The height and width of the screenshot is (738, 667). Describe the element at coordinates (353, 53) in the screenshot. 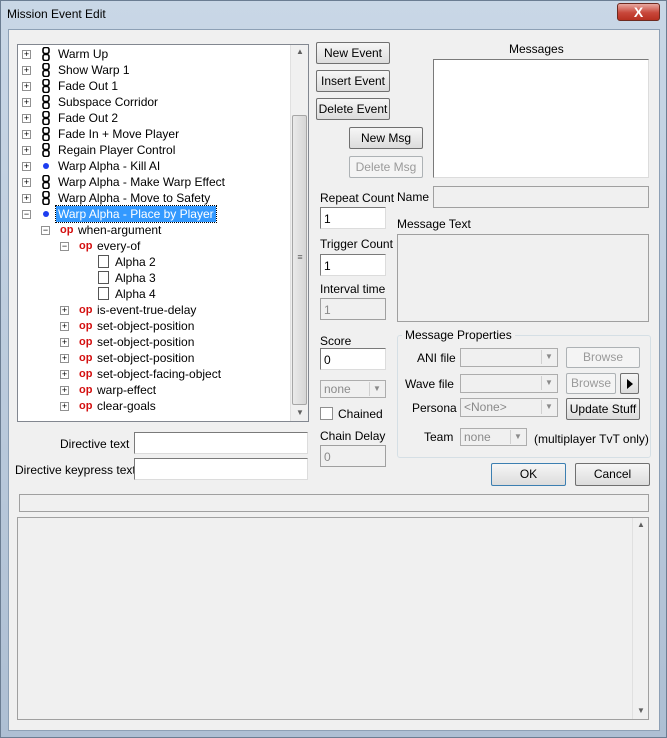

I see `new-event-button: New Event` at that location.